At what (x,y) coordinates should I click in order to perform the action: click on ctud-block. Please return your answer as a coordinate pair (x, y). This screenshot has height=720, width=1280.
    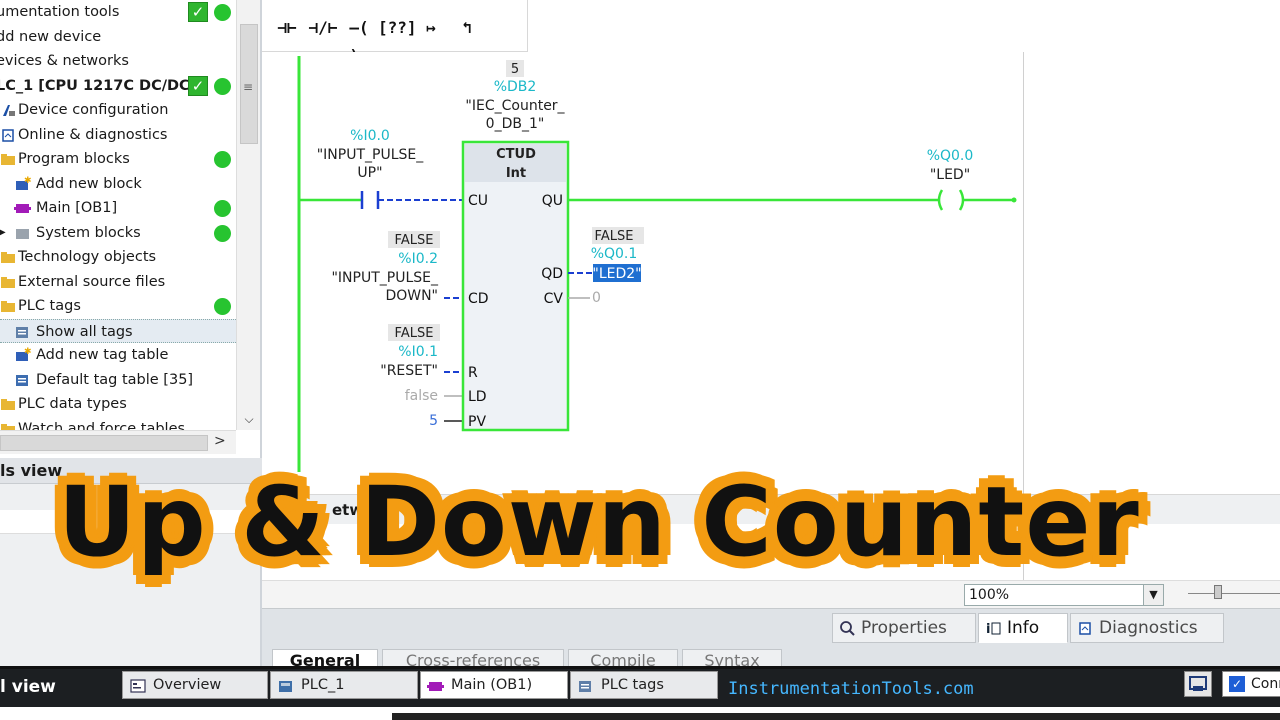
    Looking at the image, I should click on (515, 286).